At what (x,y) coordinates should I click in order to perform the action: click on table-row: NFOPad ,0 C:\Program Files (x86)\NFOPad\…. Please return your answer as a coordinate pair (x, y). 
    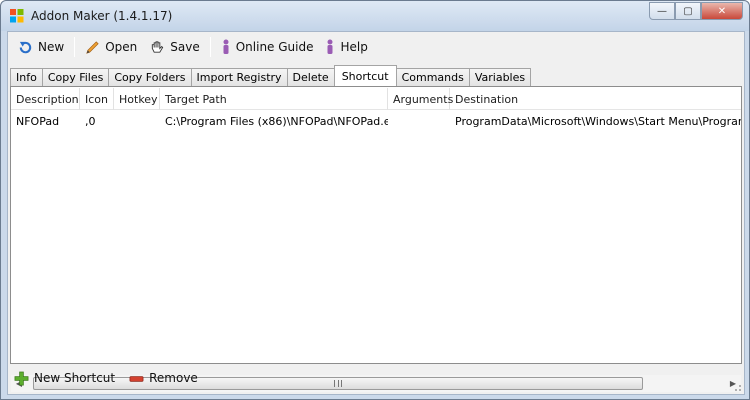
    Looking at the image, I should click on (376, 121).